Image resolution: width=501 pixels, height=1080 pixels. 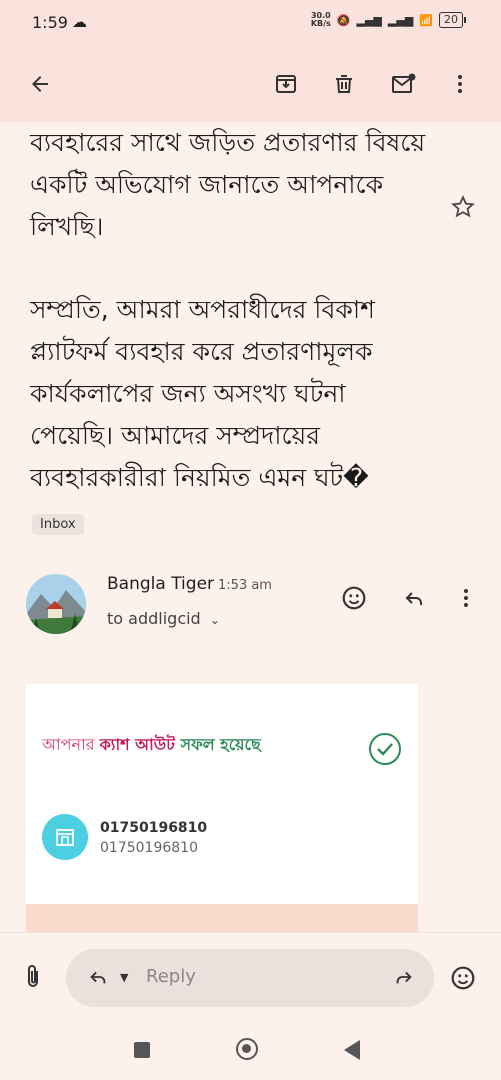 What do you see at coordinates (463, 209) in the screenshot?
I see `star-icon` at bounding box center [463, 209].